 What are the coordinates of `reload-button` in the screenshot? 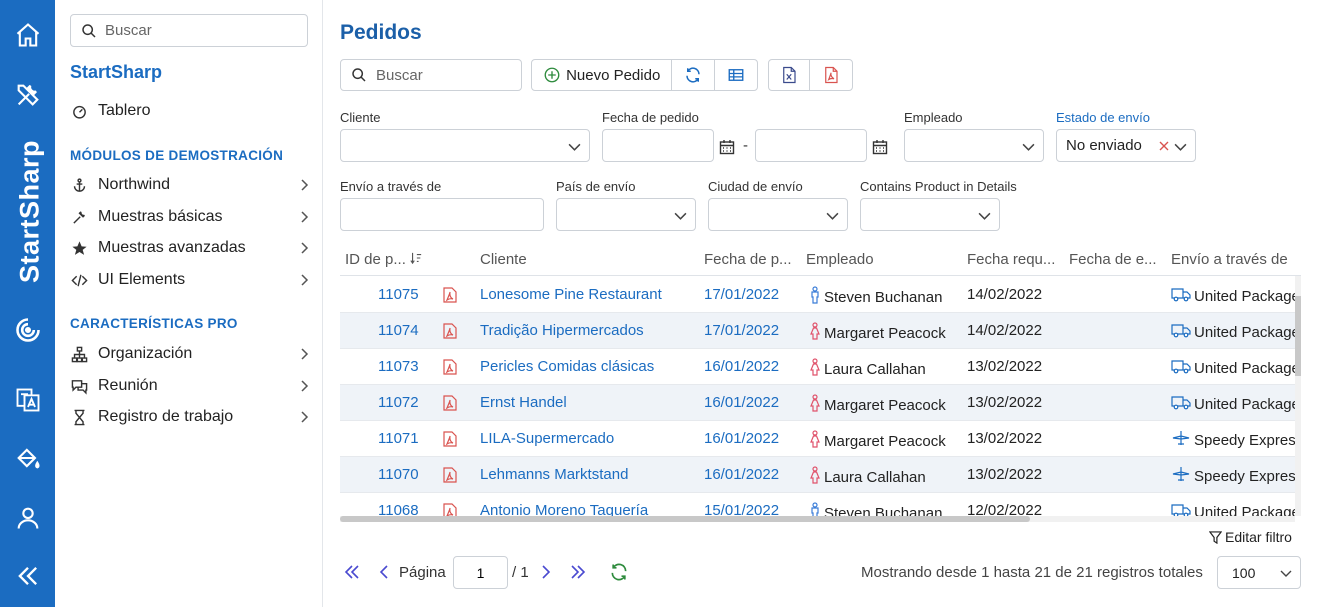 It's located at (619, 572).